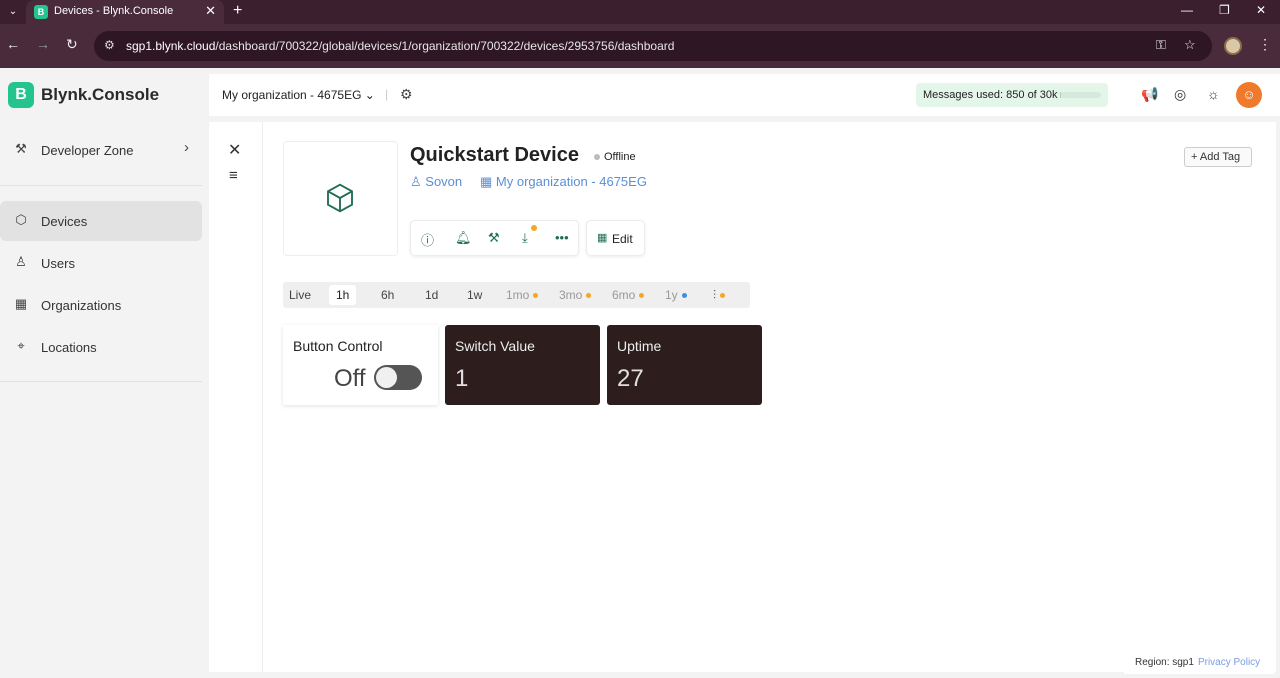 This screenshot has width=1280, height=678. Describe the element at coordinates (1164, 662) in the screenshot. I see `region-label: Region: sgp1` at that location.